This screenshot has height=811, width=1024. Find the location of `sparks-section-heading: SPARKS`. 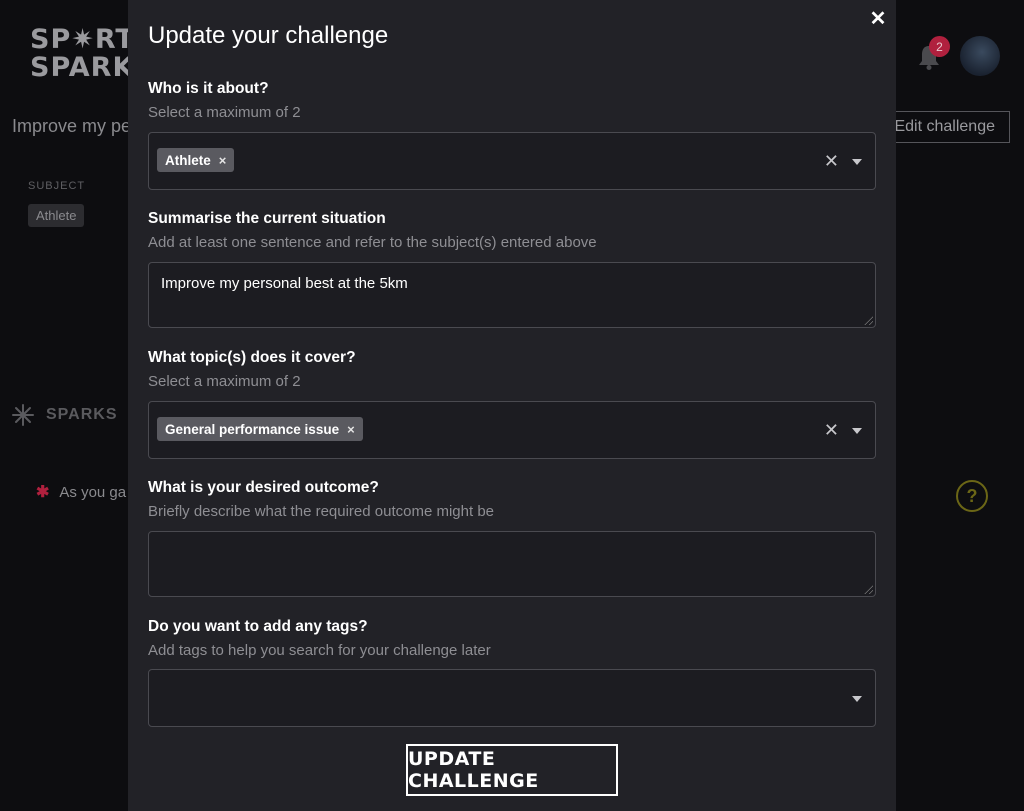

sparks-section-heading: SPARKS is located at coordinates (65, 415).